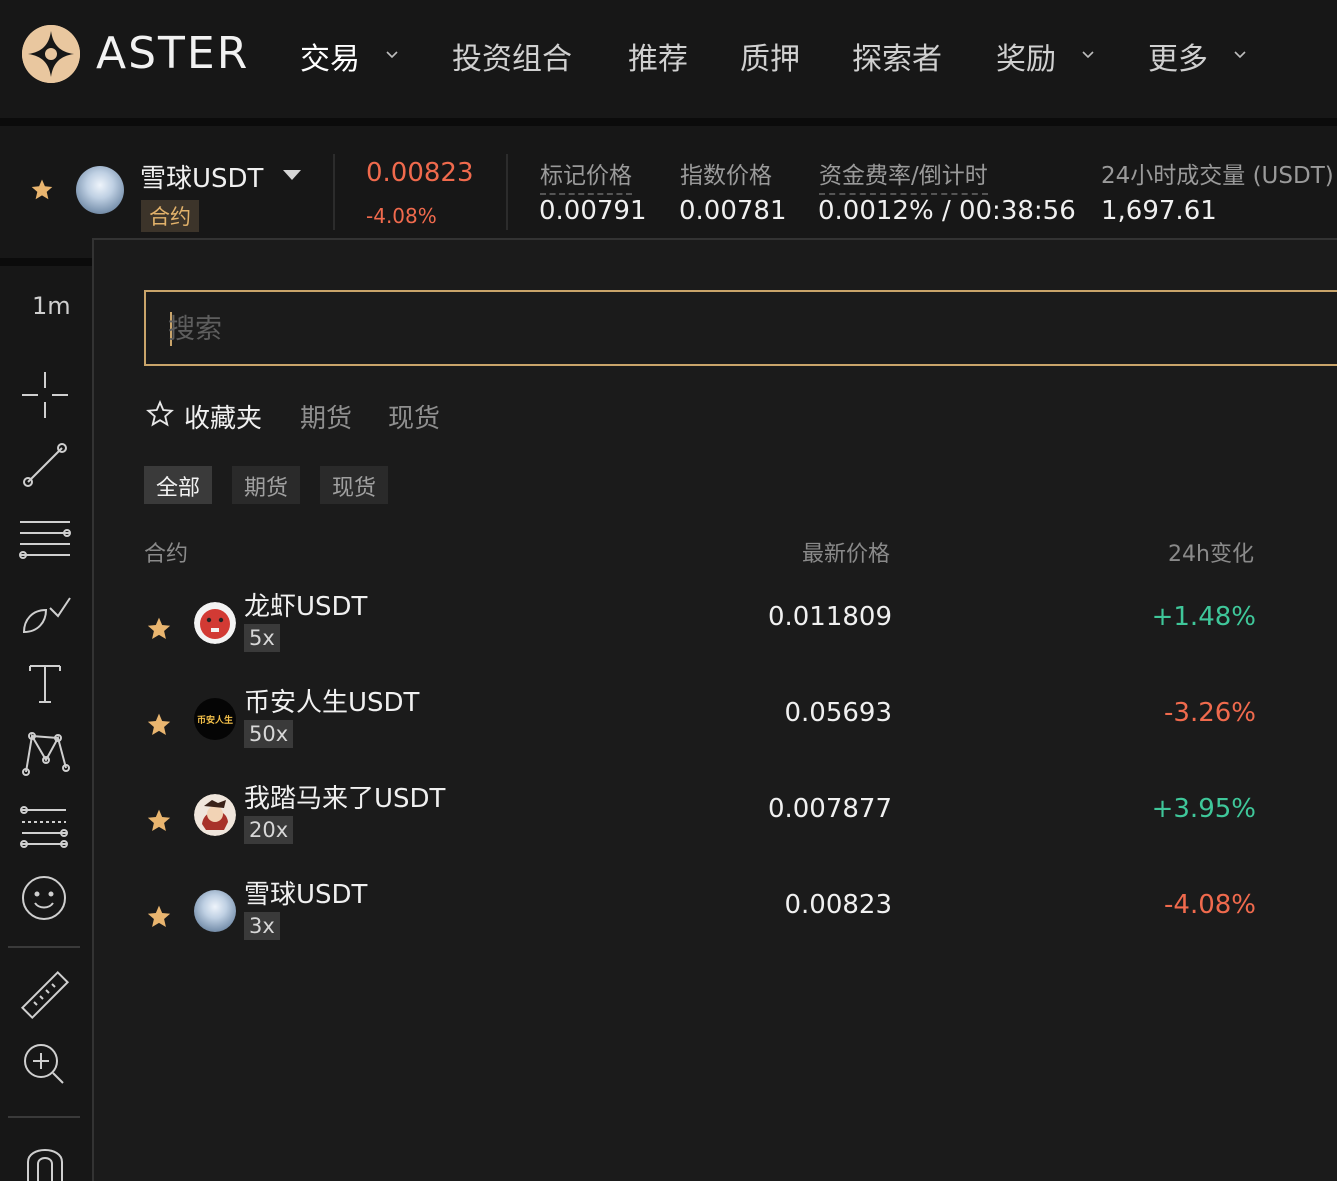 Image resolution: width=1337 pixels, height=1181 pixels. I want to click on nav-explorer: 探索者, so click(897, 56).